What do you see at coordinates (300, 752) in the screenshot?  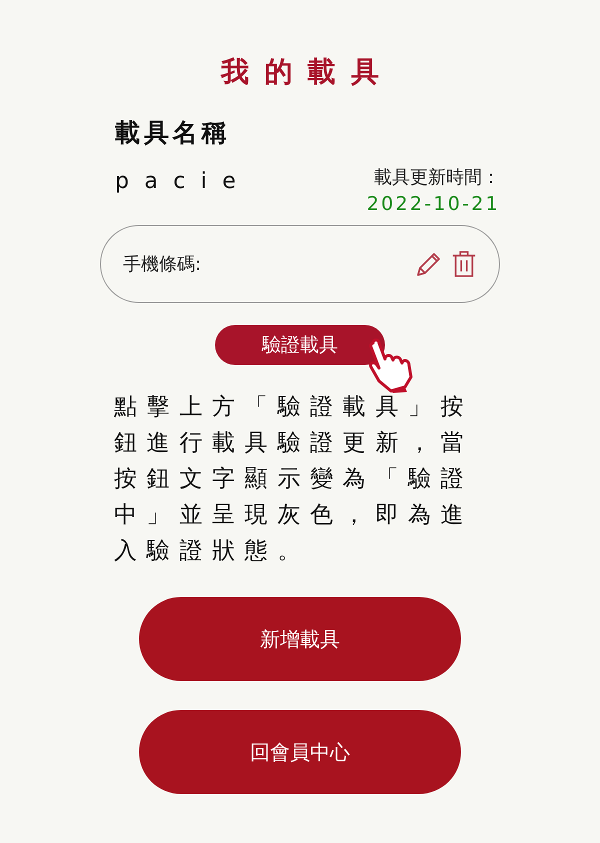 I see `action-button: 回會員中心` at bounding box center [300, 752].